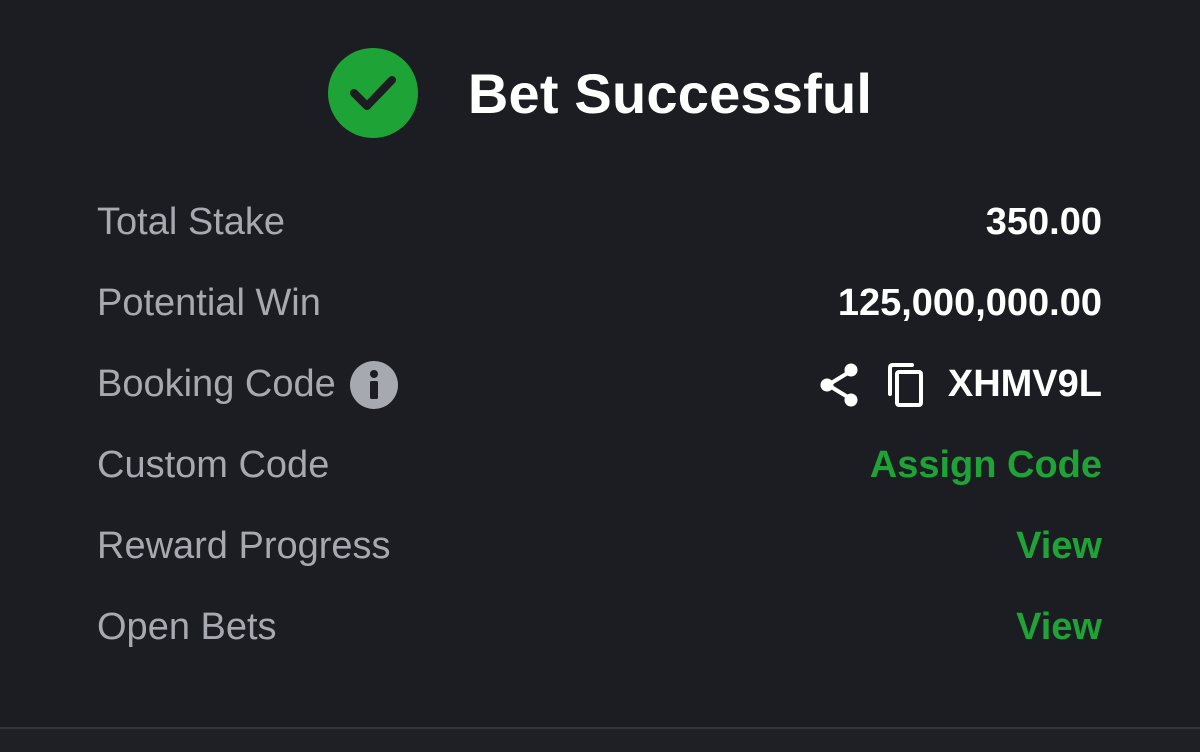 This screenshot has width=1200, height=752. Describe the element at coordinates (1043, 222) in the screenshot. I see `total-stake-value: 350.00` at that location.